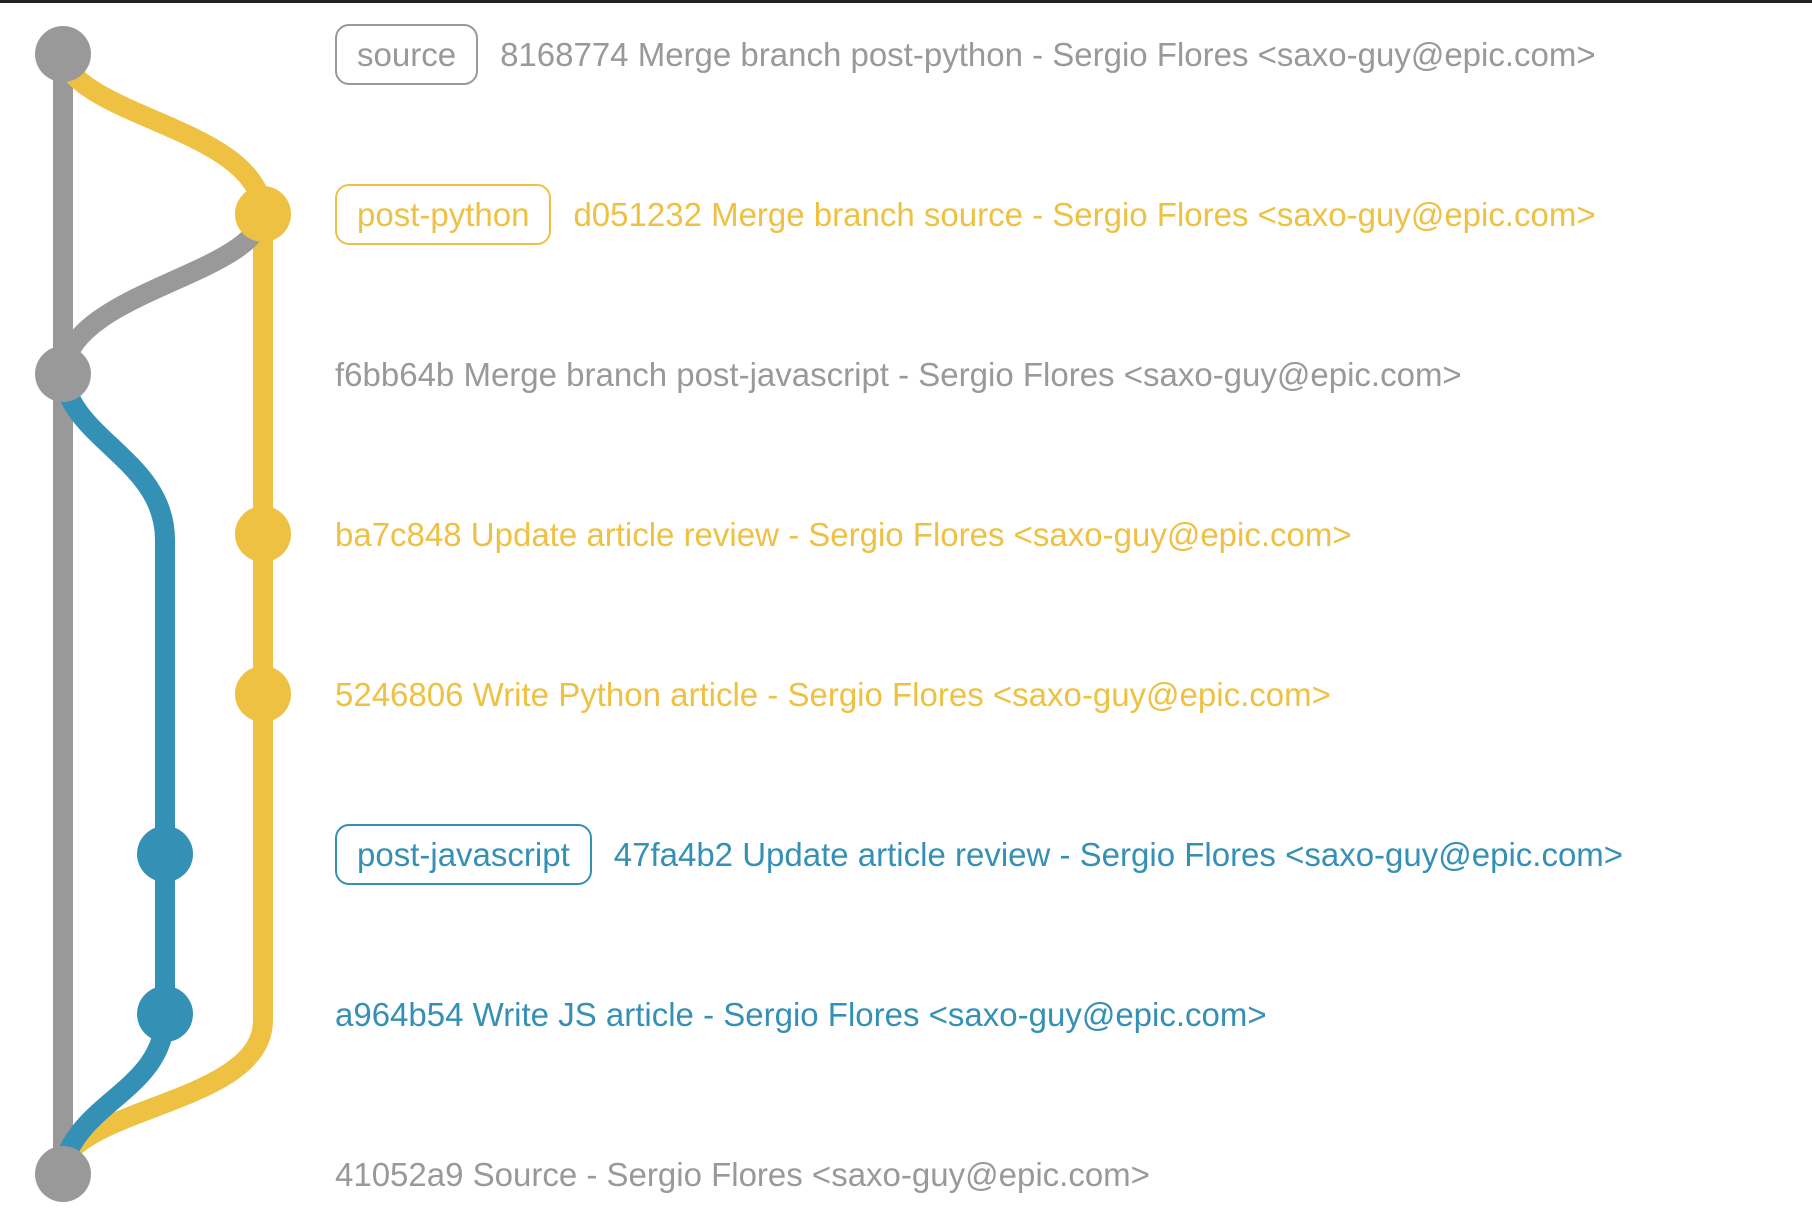  What do you see at coordinates (443, 214) in the screenshot?
I see `branch-tag: post-python` at bounding box center [443, 214].